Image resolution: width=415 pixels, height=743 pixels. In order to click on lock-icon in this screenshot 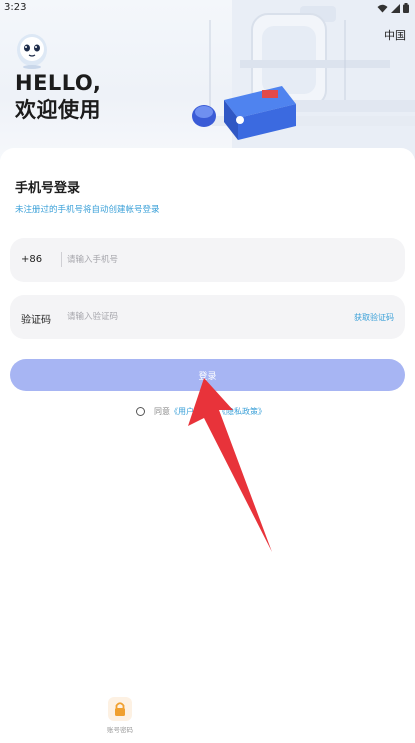, I will do `click(120, 709)`.